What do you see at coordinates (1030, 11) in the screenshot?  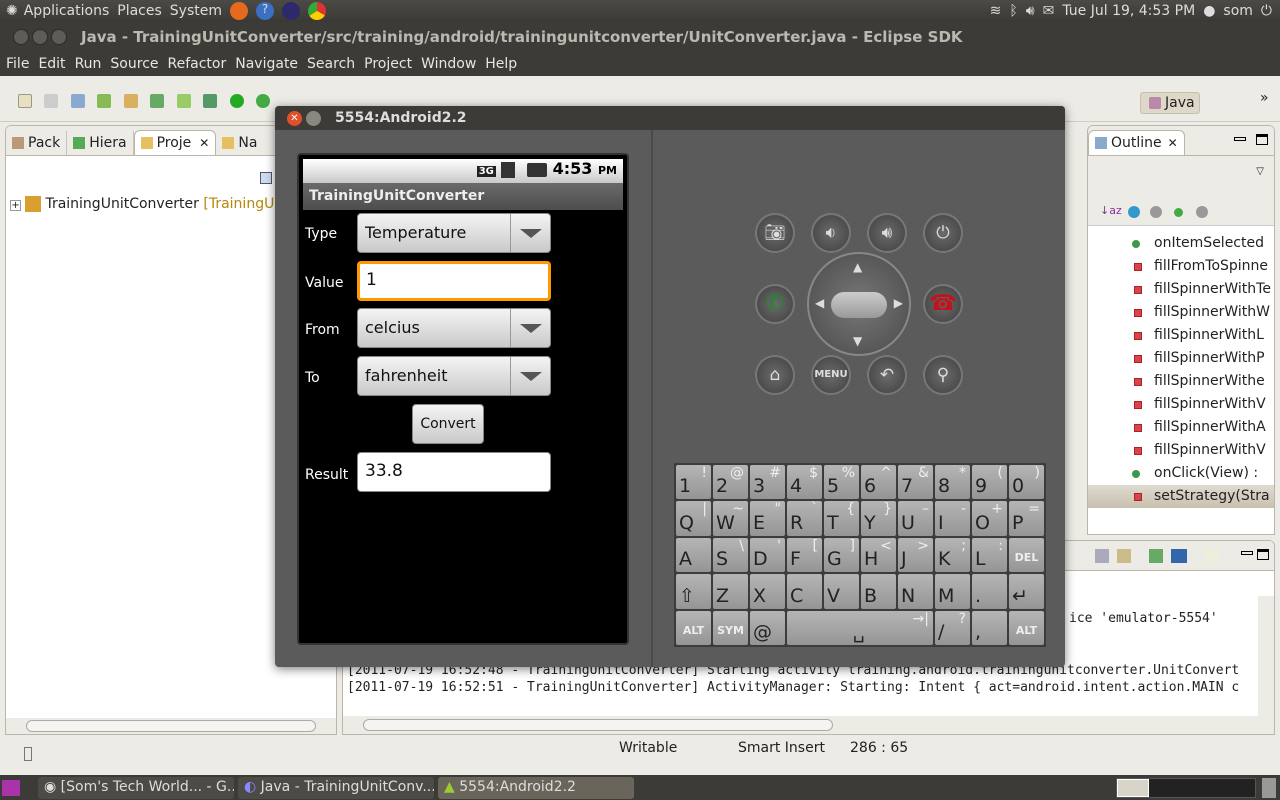 I see `volume-icon: 🔊︎` at bounding box center [1030, 11].